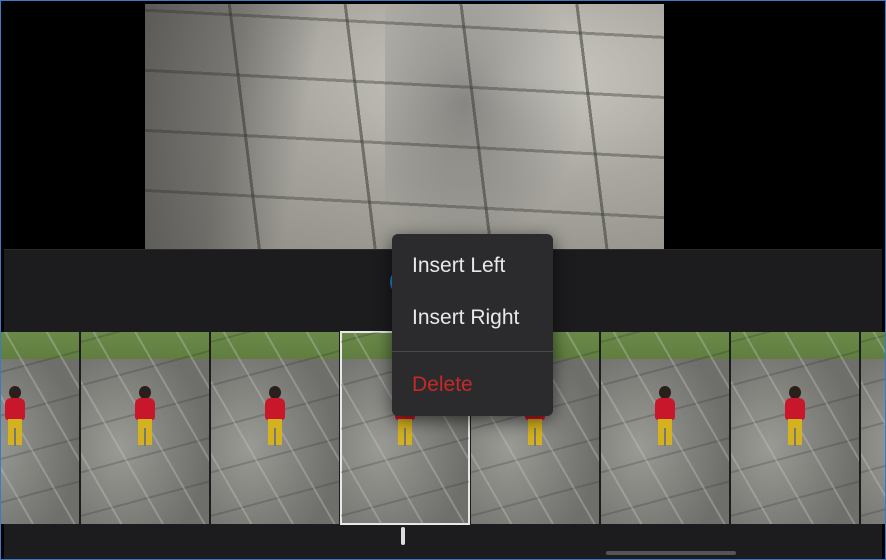  Describe the element at coordinates (472, 385) in the screenshot. I see `delete-menu-item: Delete` at that location.